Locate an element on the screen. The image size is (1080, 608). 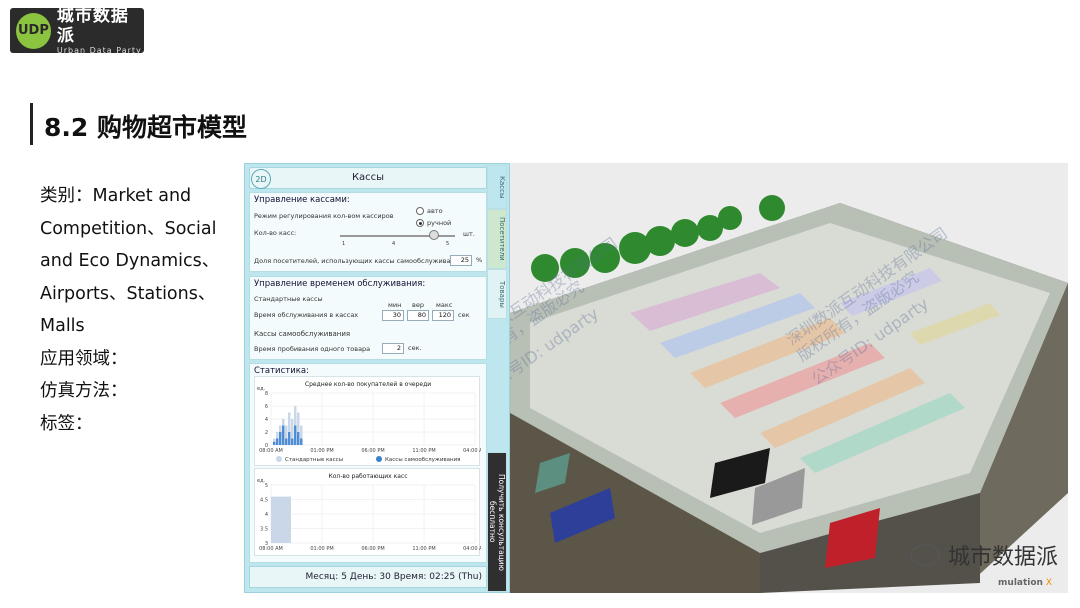
logo-tagline: Urban Data Party is located at coordinates (99, 50).